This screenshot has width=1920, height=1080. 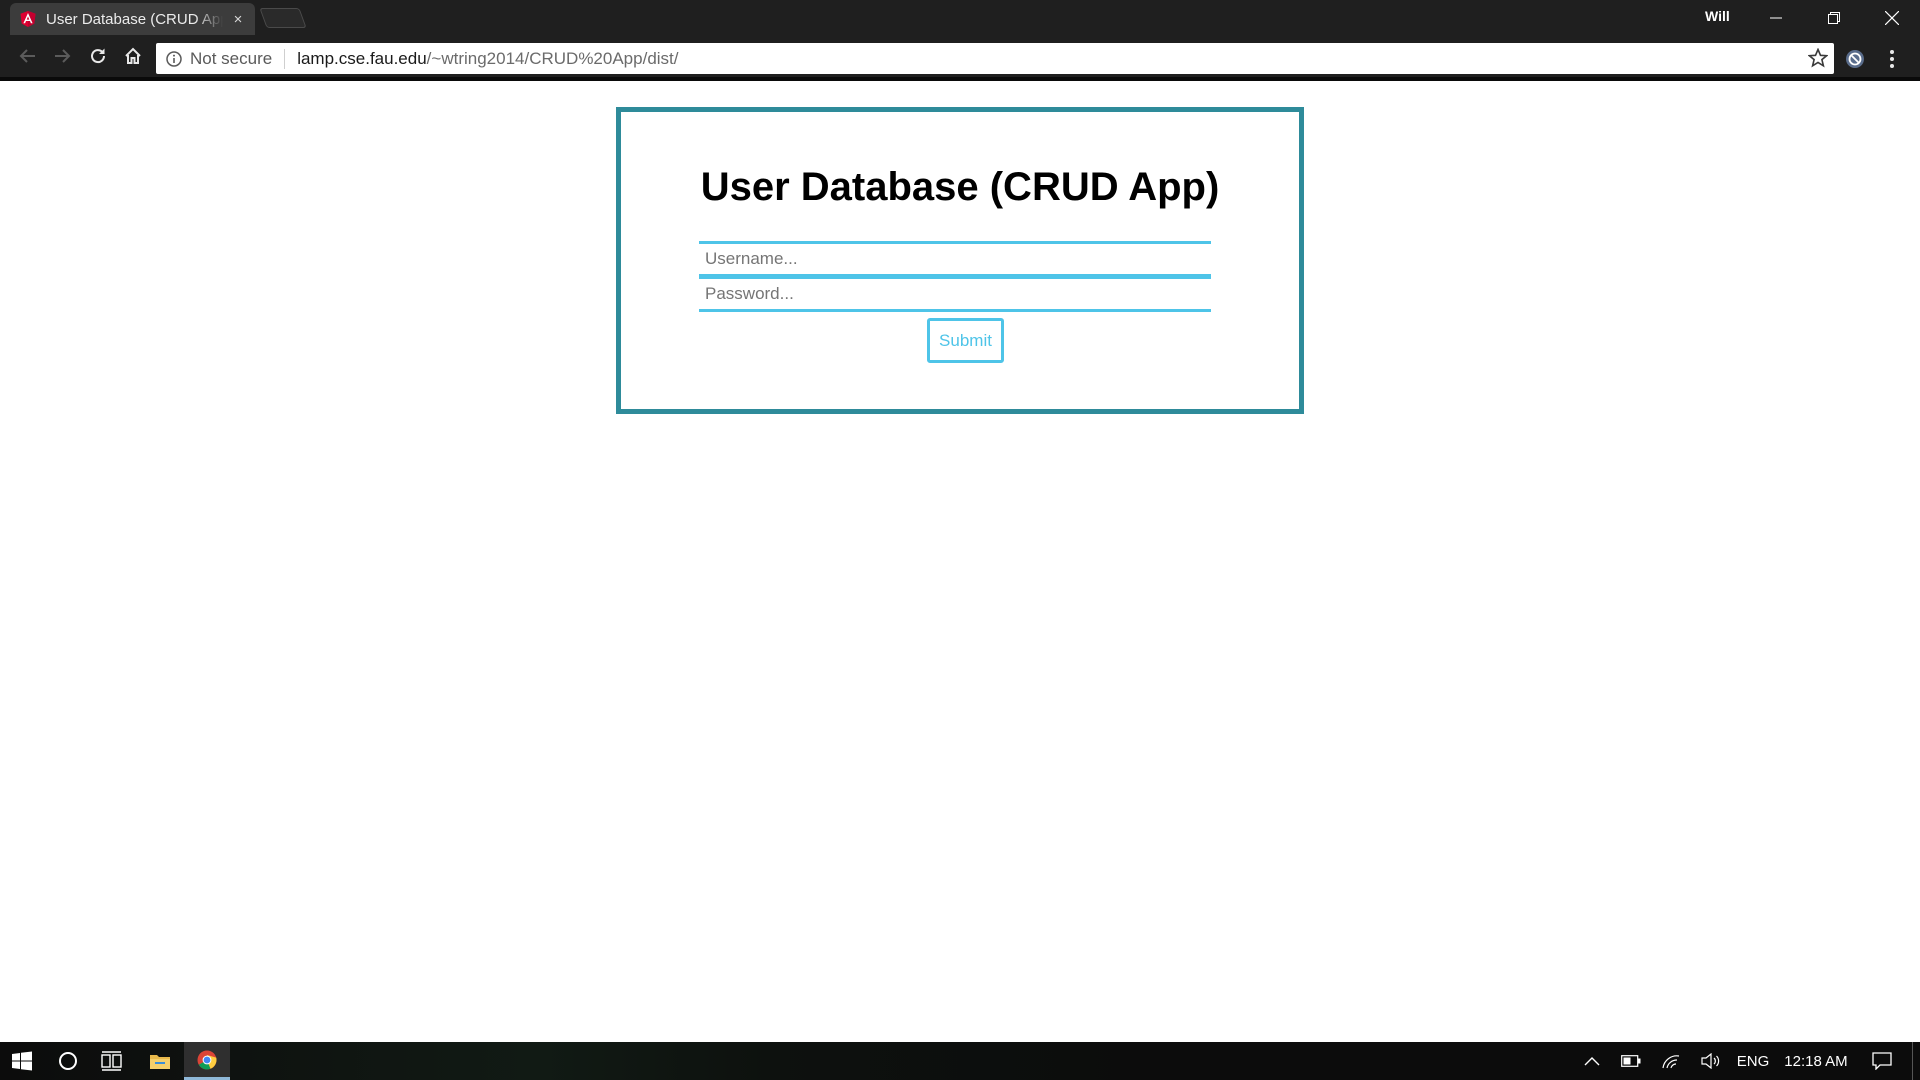 I want to click on show-desktop-button, so click(x=1915, y=1061).